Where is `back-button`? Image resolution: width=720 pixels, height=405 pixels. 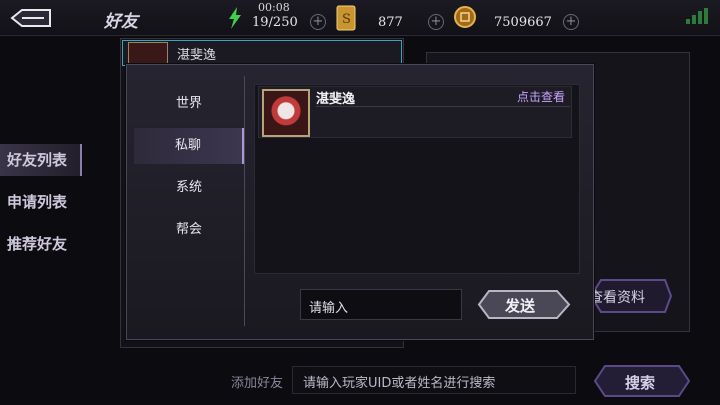 back-button is located at coordinates (31, 18).